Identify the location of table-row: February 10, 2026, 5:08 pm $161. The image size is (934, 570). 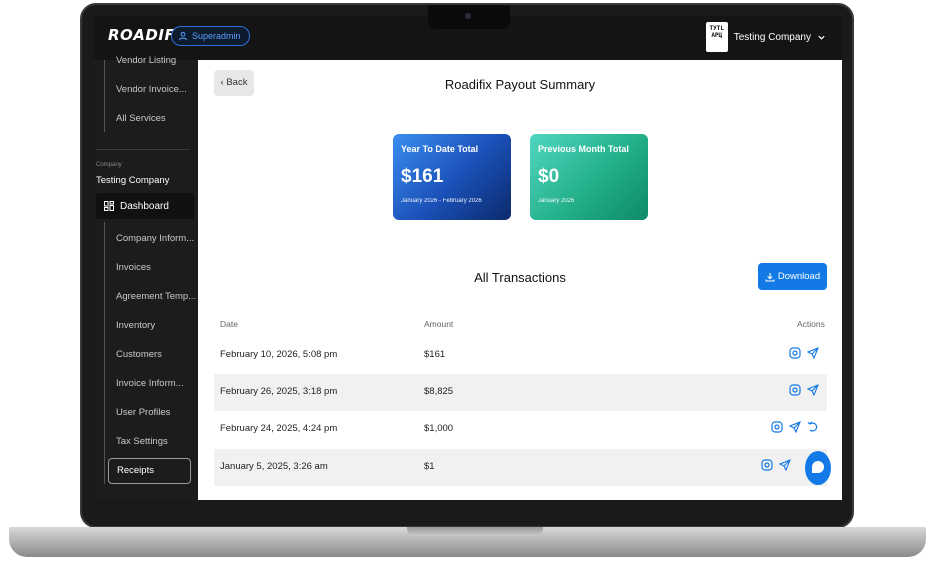
(520, 355).